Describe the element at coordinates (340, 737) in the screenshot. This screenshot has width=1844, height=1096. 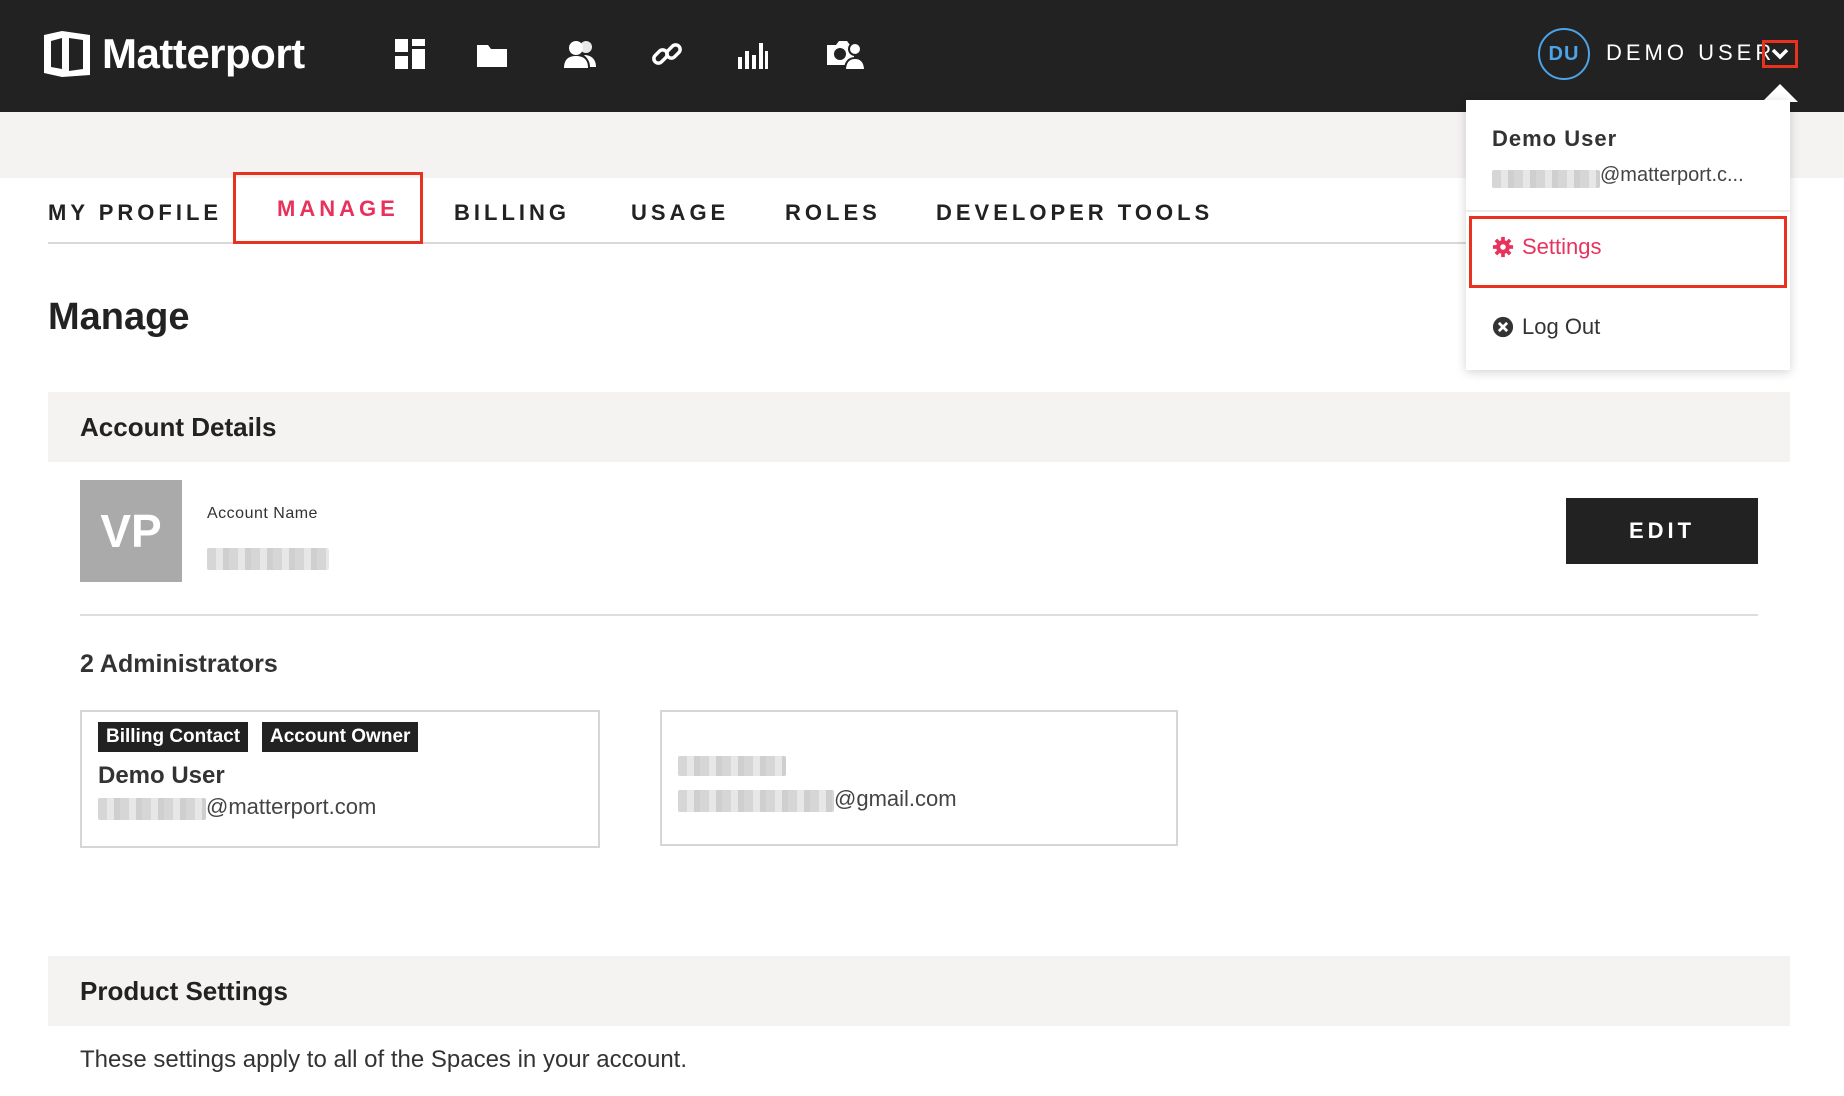
I see `account-owner-badge: Account Owner` at that location.